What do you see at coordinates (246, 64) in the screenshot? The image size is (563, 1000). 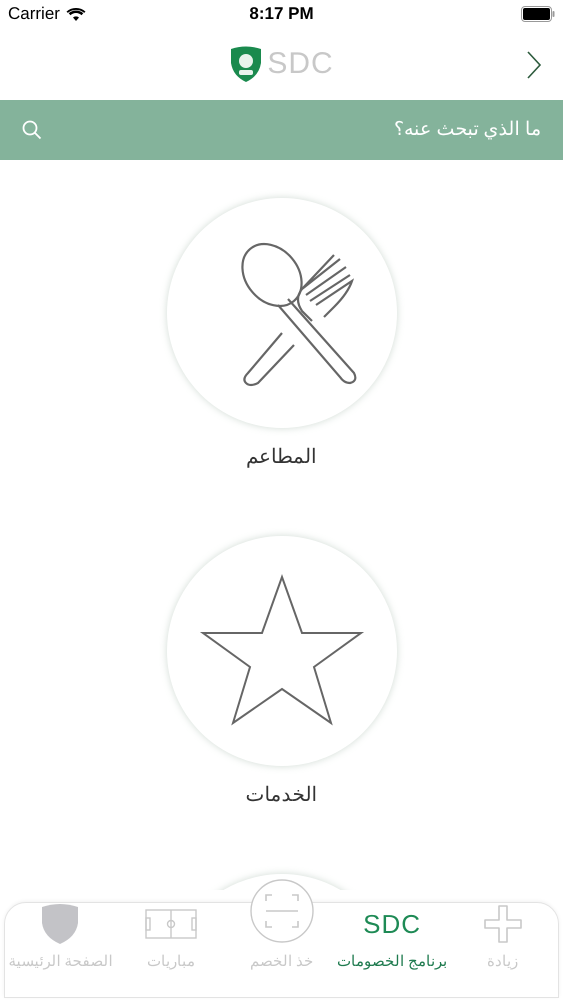 I see `shield-logo-icon` at bounding box center [246, 64].